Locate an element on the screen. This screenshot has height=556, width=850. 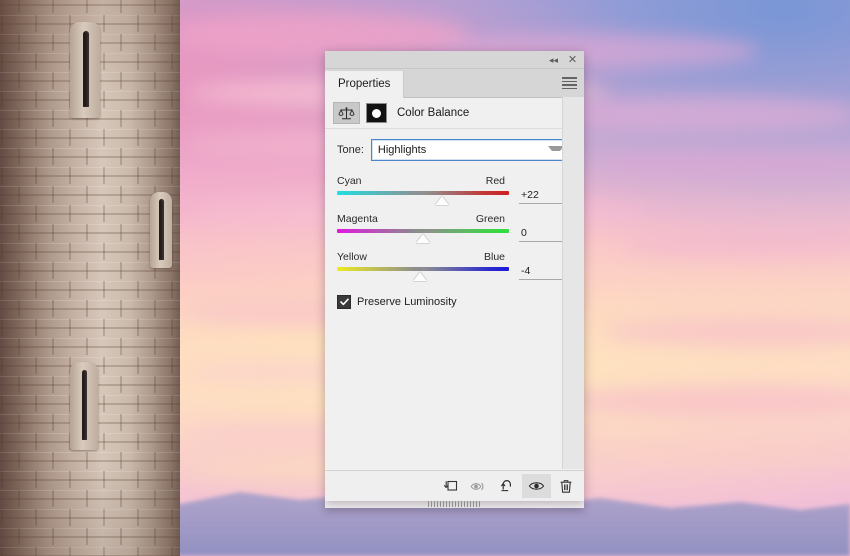
panel-right-rail is located at coordinates (573, 283).